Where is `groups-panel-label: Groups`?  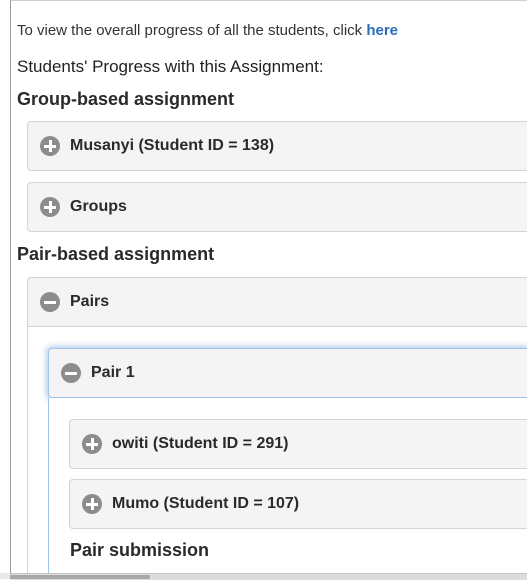
groups-panel-label: Groups is located at coordinates (98, 206).